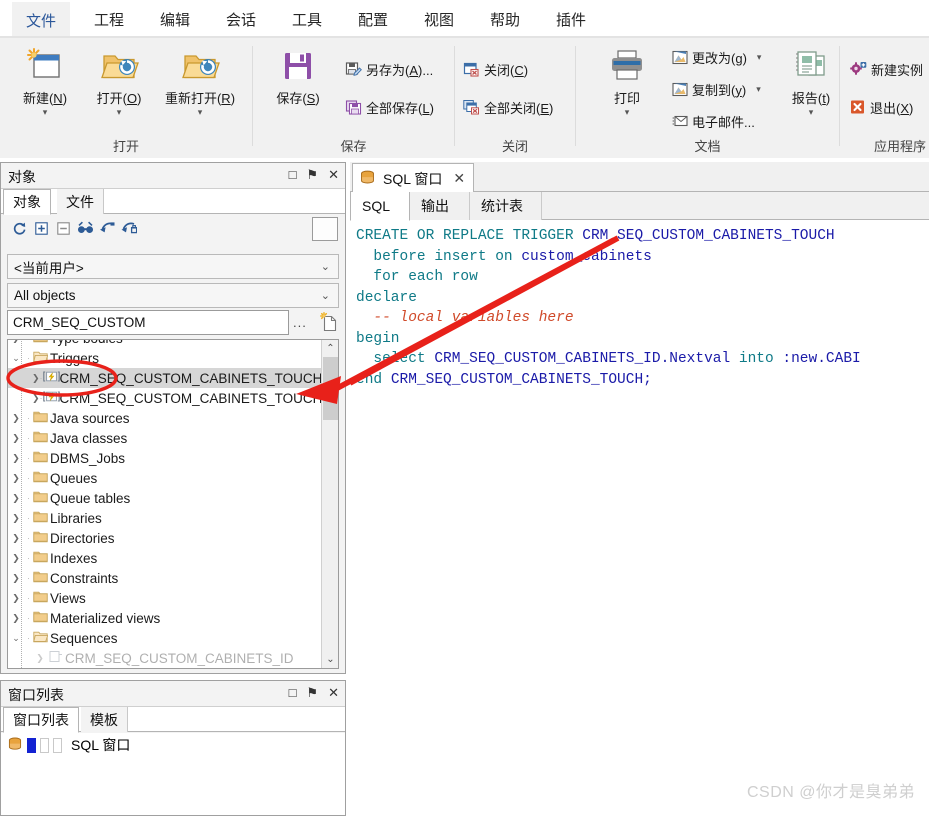 Image resolution: width=929 pixels, height=818 pixels. I want to click on ribbon-small-button-3-0: 更改为(g) ▾, so click(716, 57).